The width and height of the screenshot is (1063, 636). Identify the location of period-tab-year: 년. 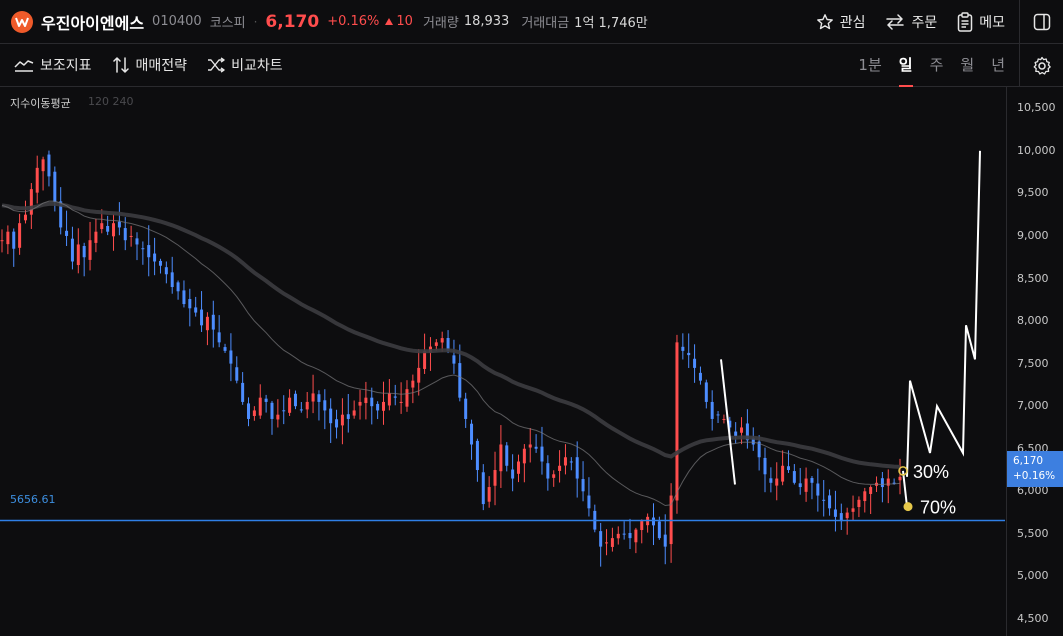
(998, 65).